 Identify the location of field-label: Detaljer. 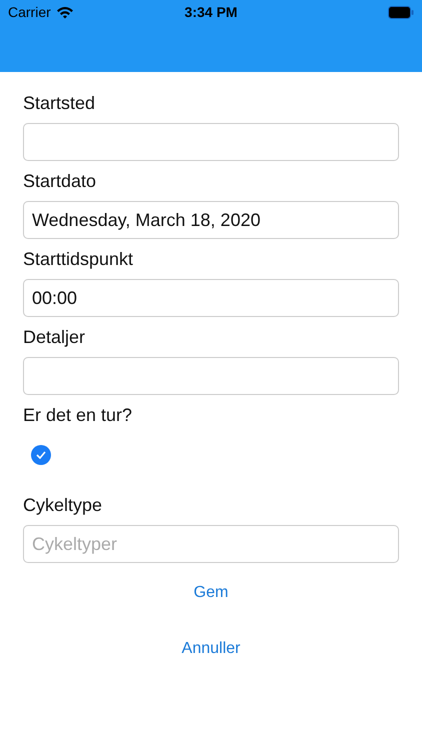
(54, 337).